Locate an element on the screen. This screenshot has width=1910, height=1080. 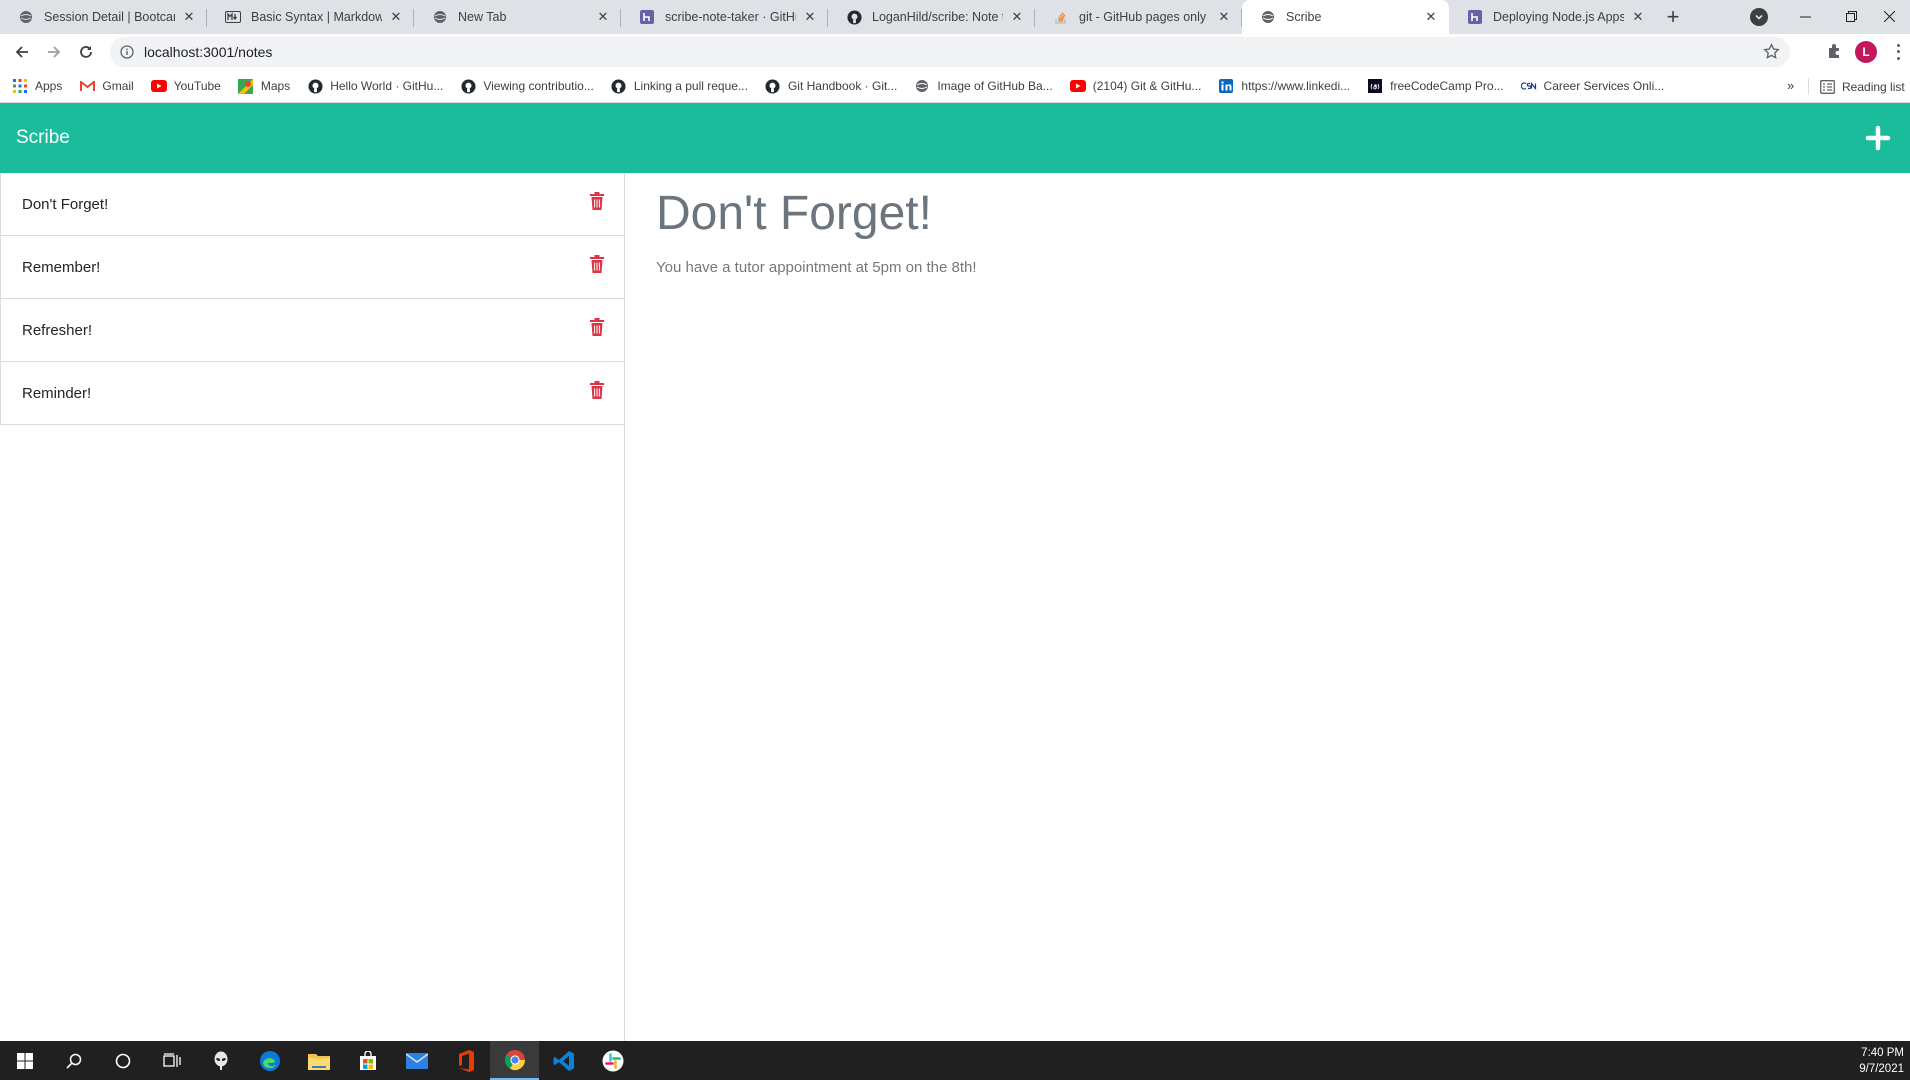
note-title: Remember! is located at coordinates (61, 267).